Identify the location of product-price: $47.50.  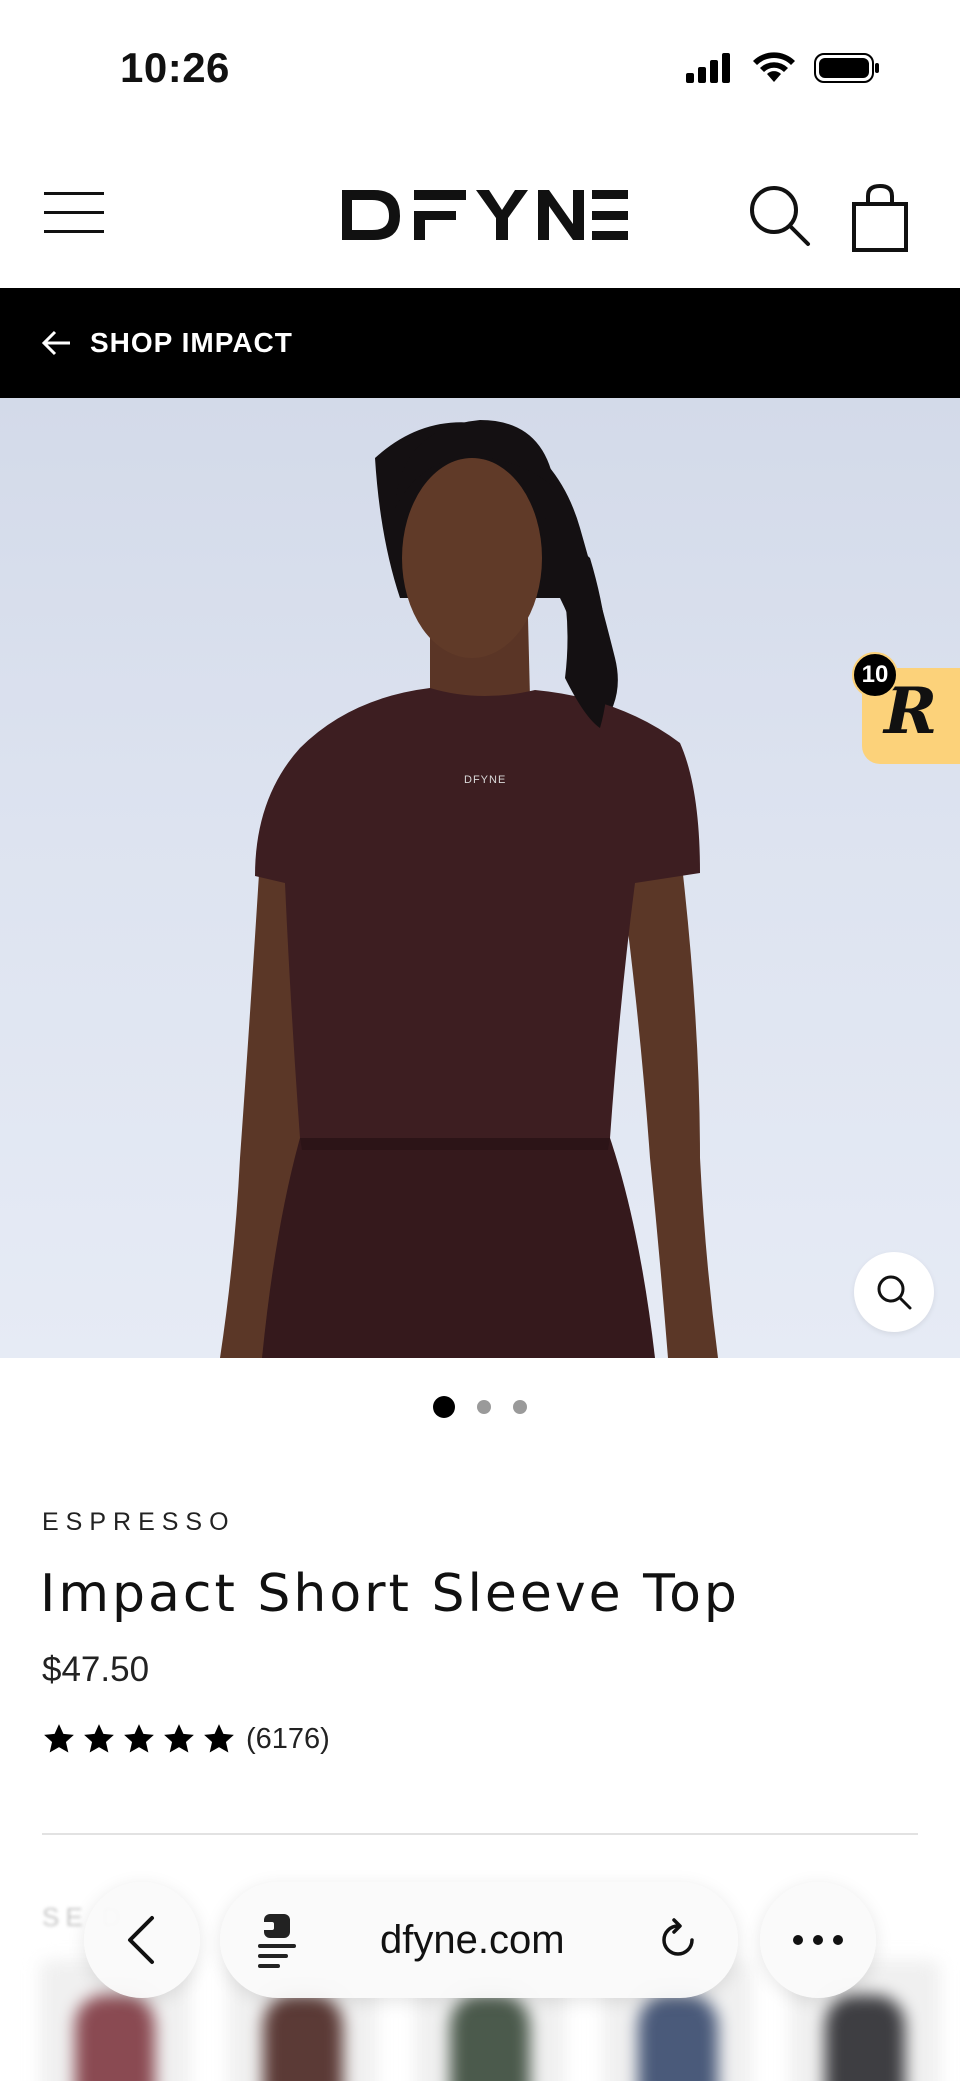
(96, 1669).